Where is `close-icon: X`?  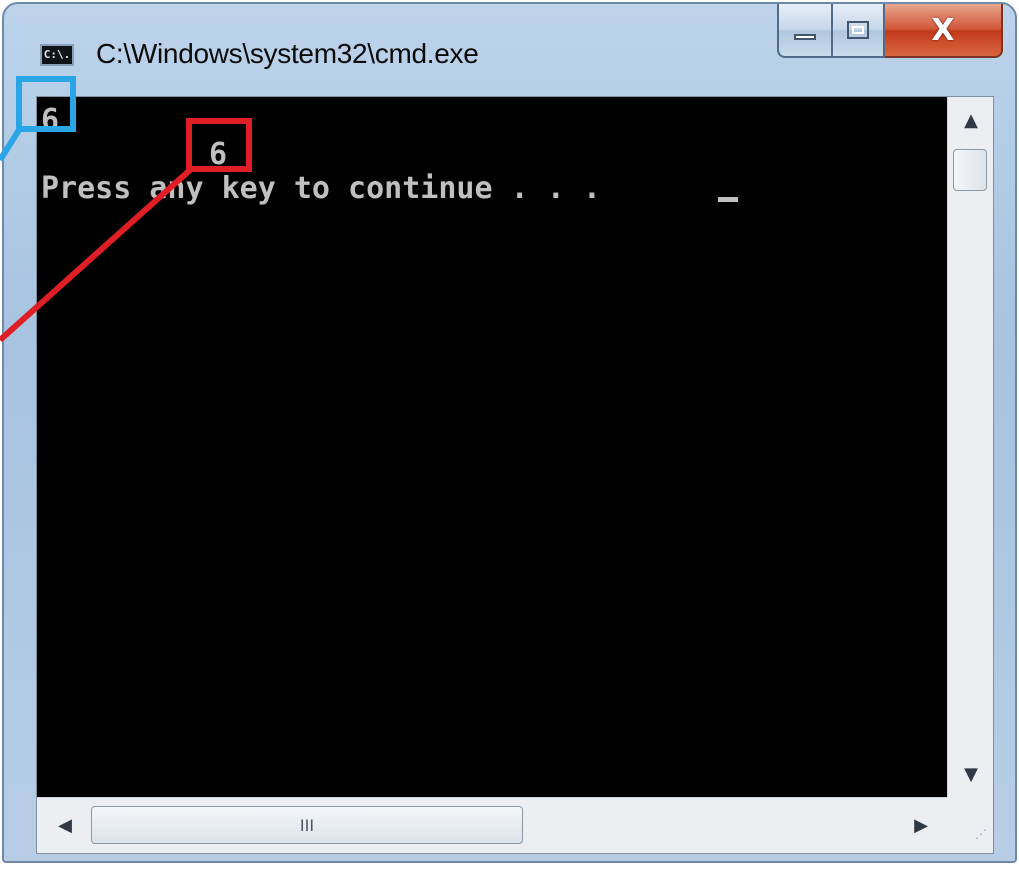 close-icon: X is located at coordinates (943, 30).